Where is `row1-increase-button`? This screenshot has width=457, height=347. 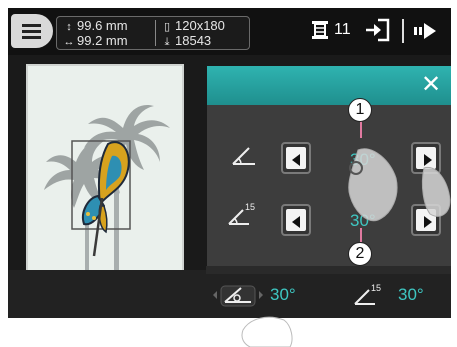 row1-increase-button is located at coordinates (426, 158).